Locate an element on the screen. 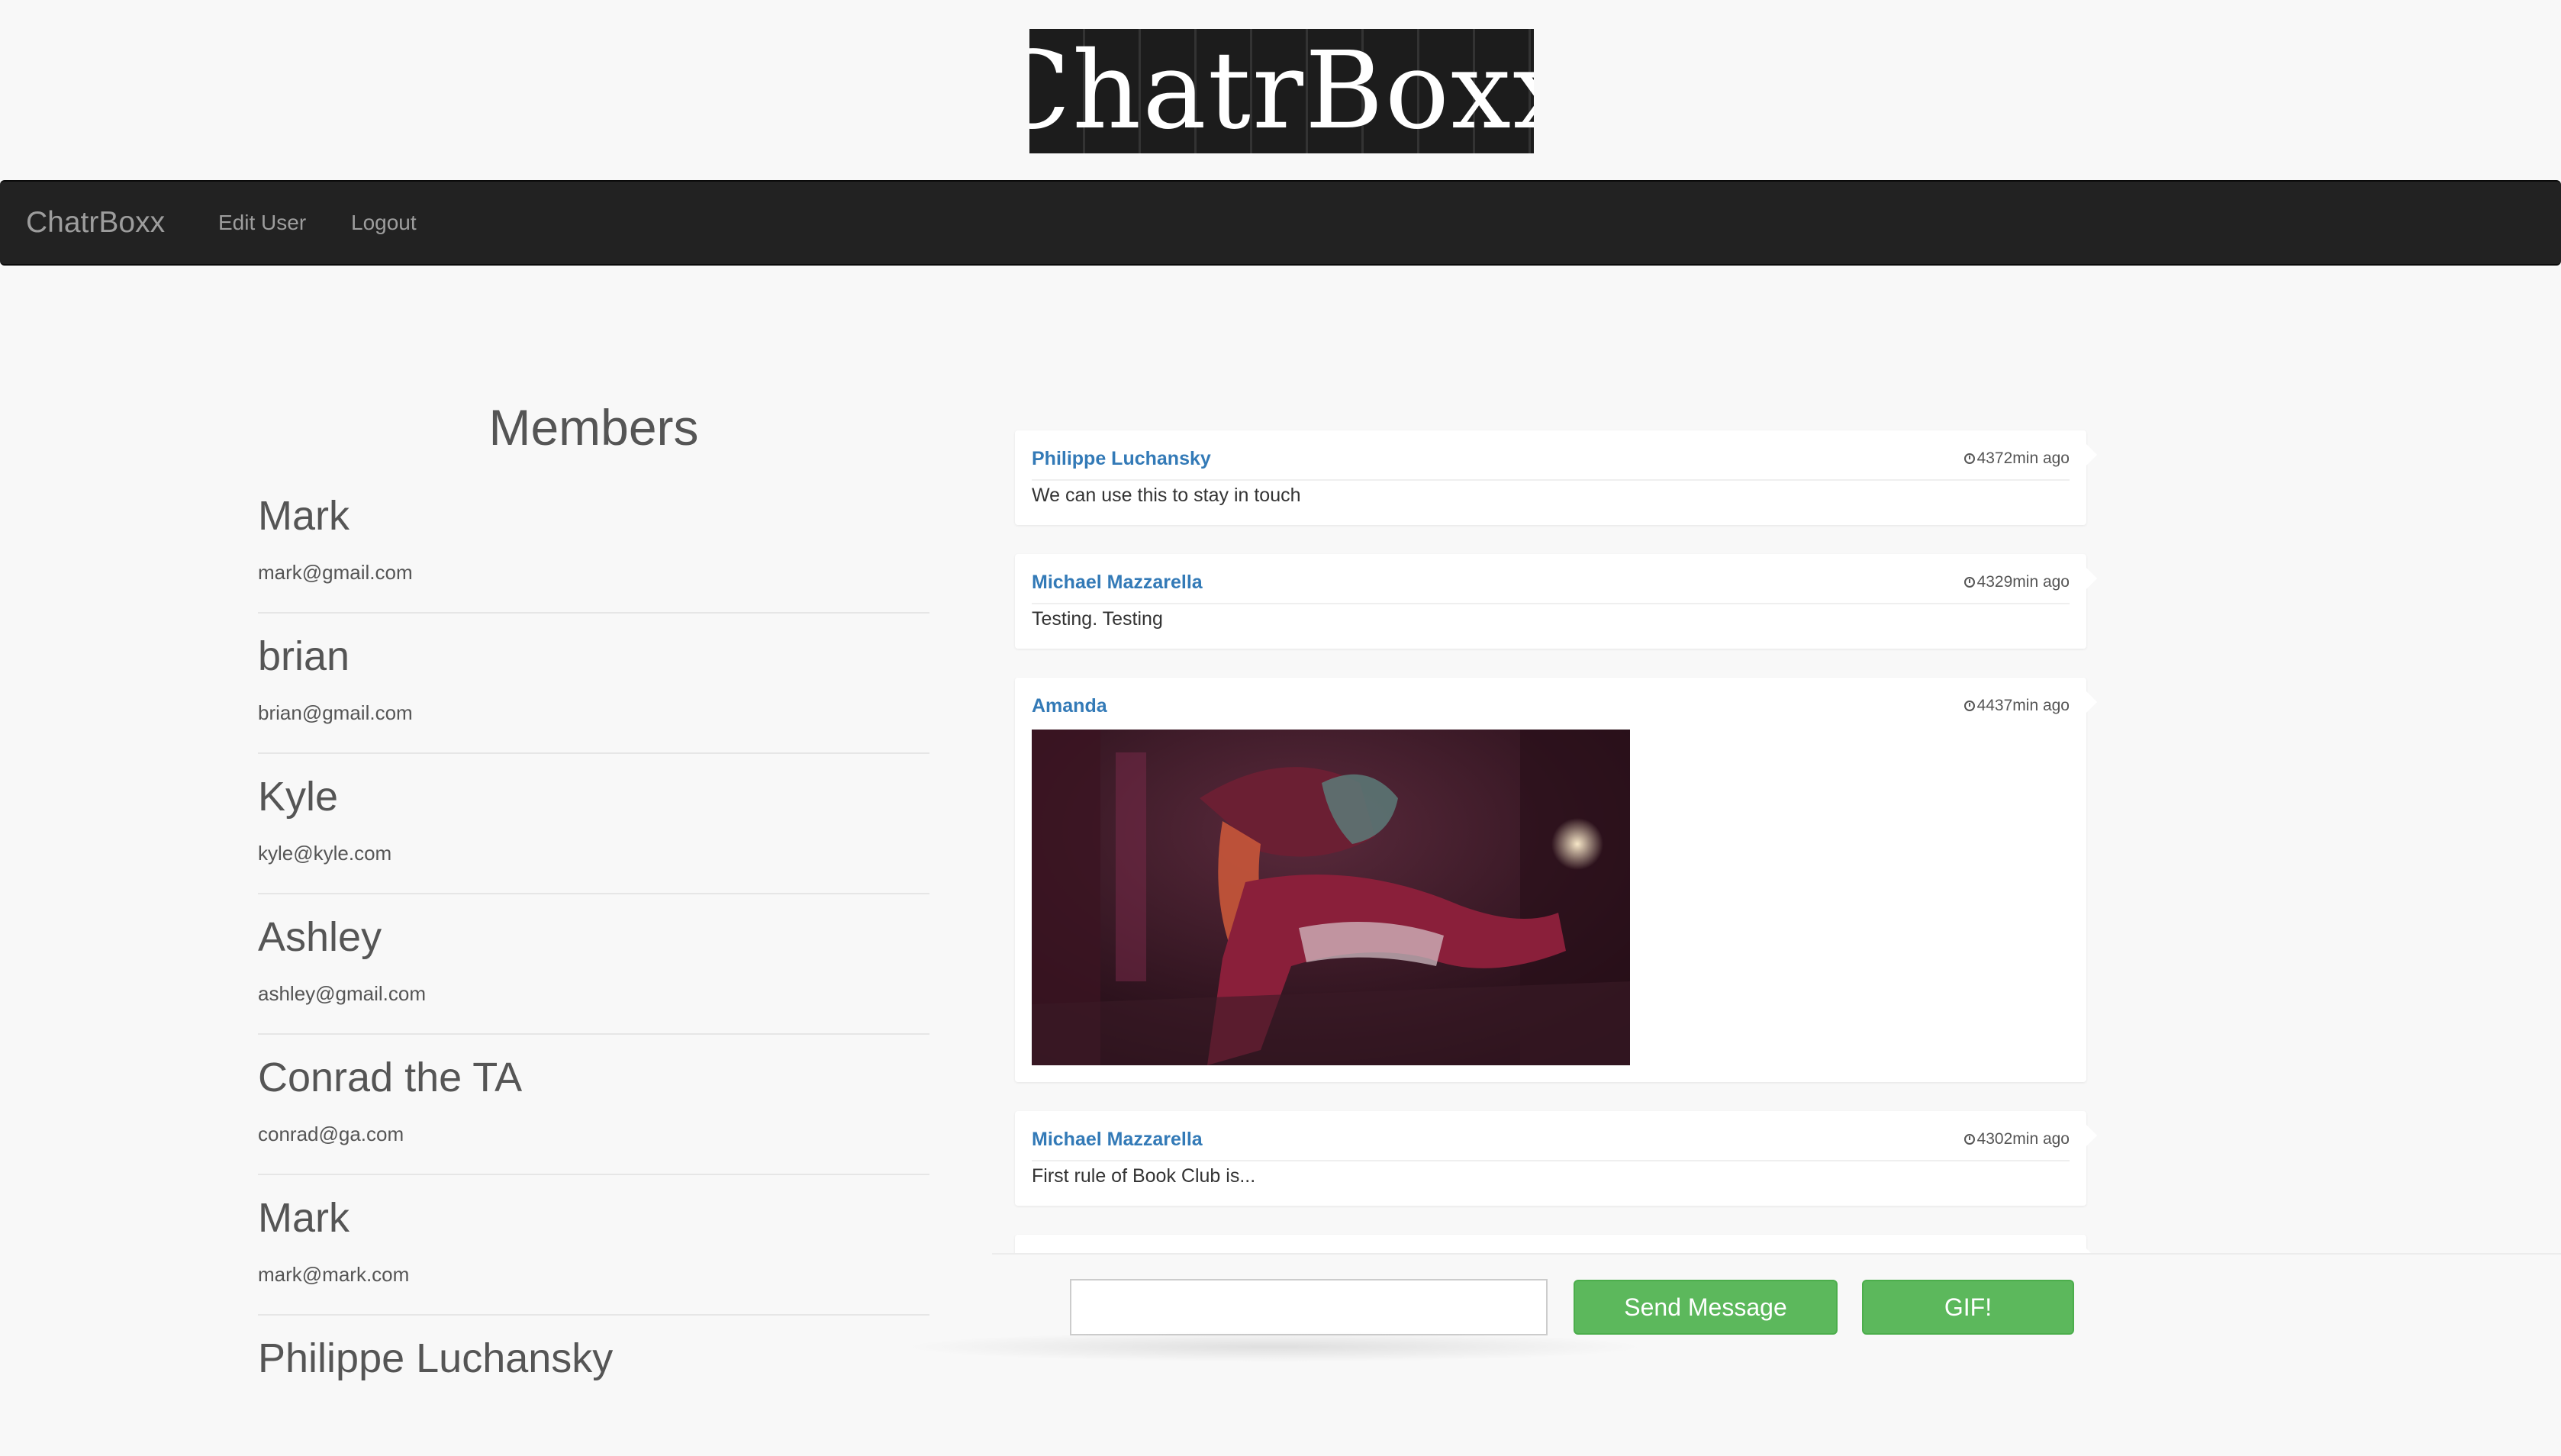 This screenshot has width=2561, height=1456. logo-banner: ChatrBoxx is located at coordinates (1281, 91).